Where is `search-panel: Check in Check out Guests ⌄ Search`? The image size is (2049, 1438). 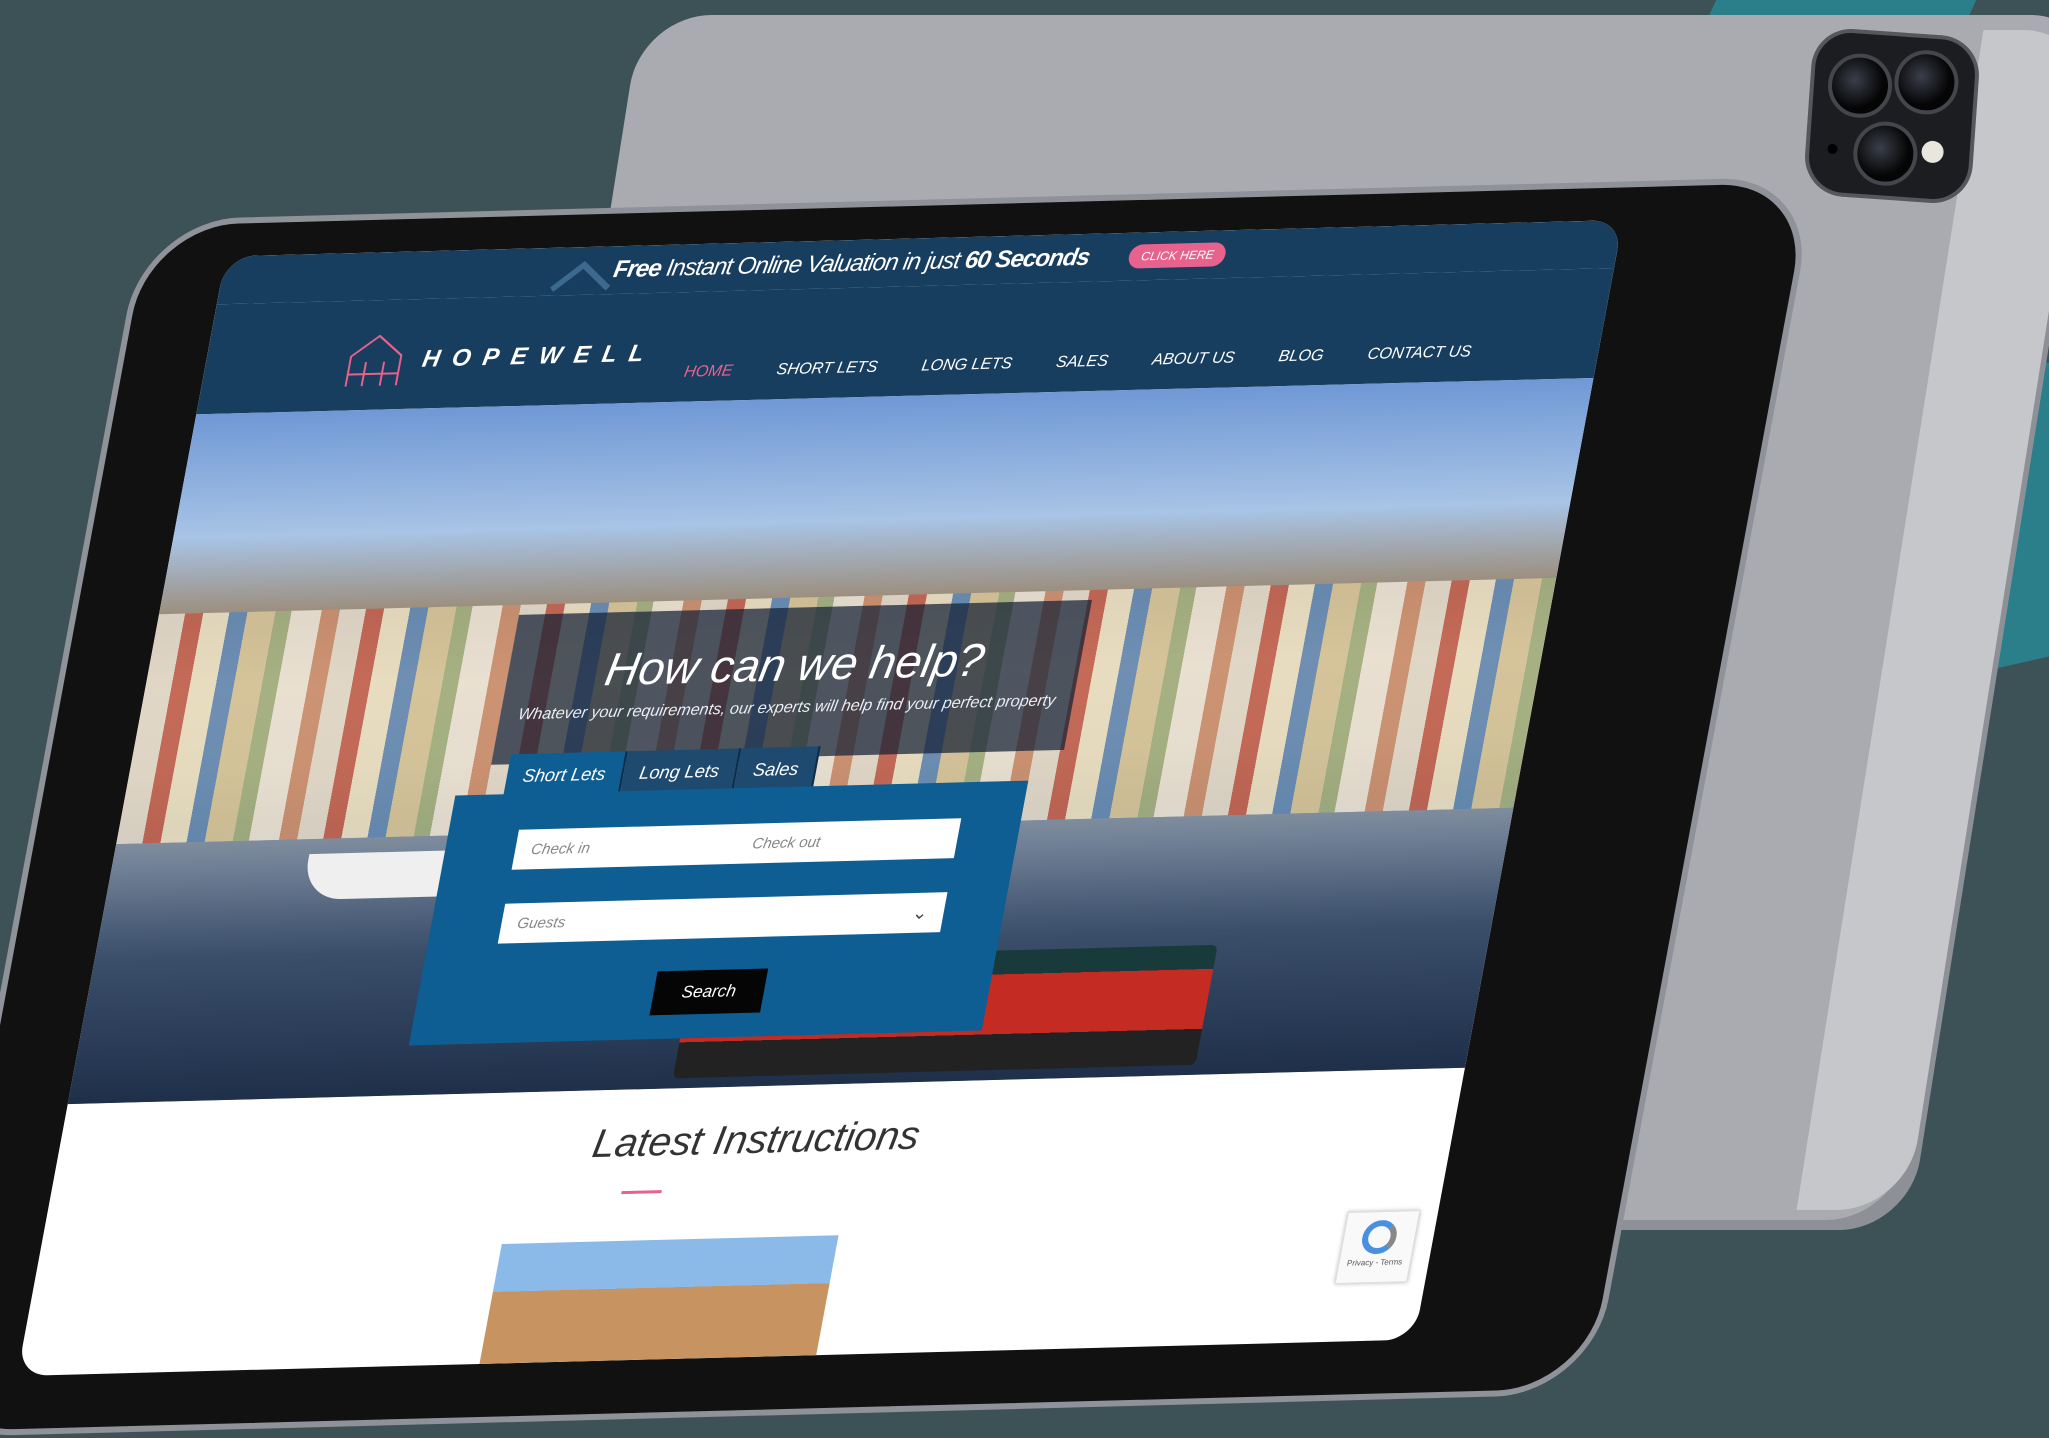 search-panel: Check in Check out Guests ⌄ Search is located at coordinates (718, 913).